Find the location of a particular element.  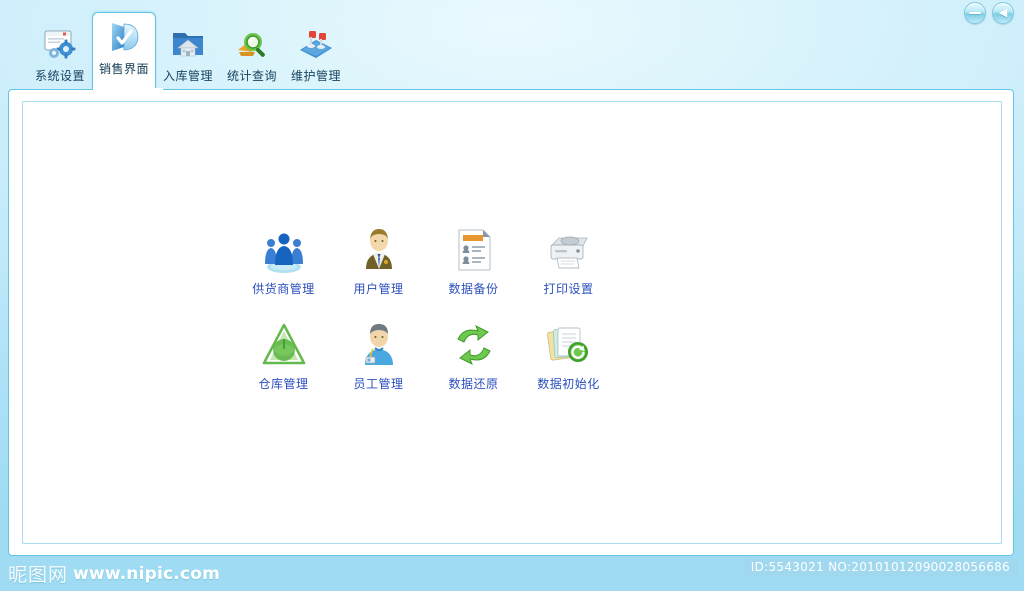

warehouse-house-folder-icon is located at coordinates (188, 44).